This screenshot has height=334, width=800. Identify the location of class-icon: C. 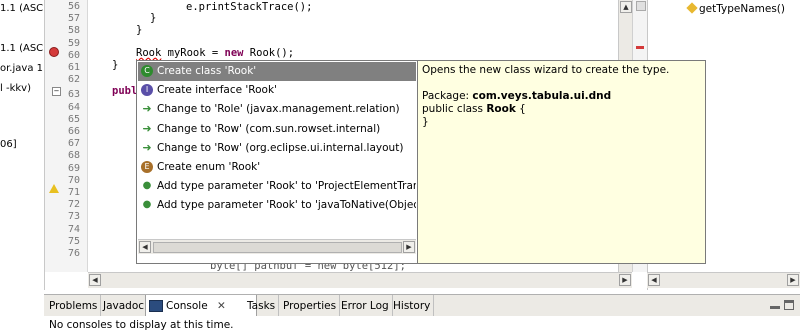
(147, 71).